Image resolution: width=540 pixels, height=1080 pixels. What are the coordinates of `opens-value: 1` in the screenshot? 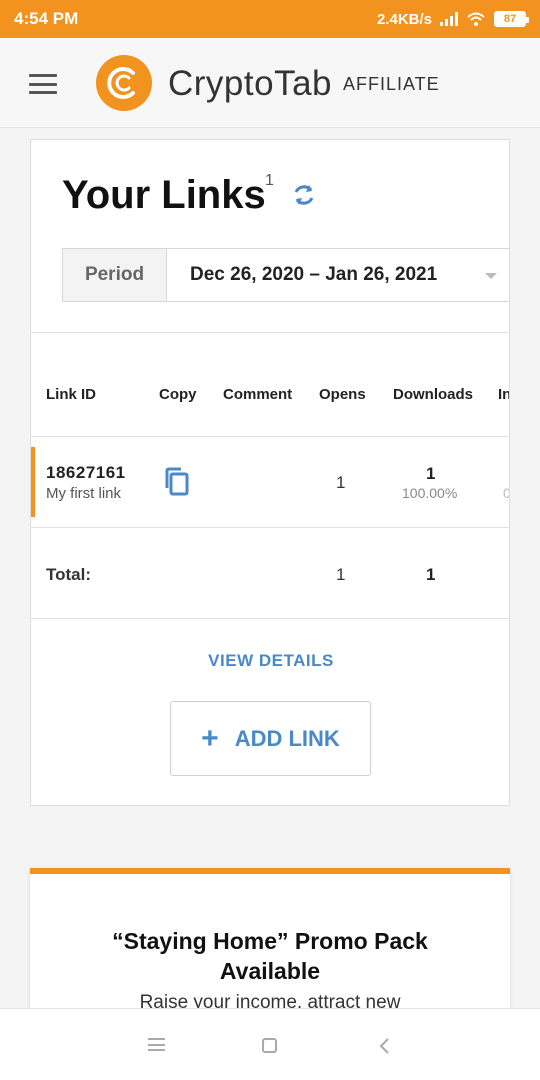 It's located at (341, 482).